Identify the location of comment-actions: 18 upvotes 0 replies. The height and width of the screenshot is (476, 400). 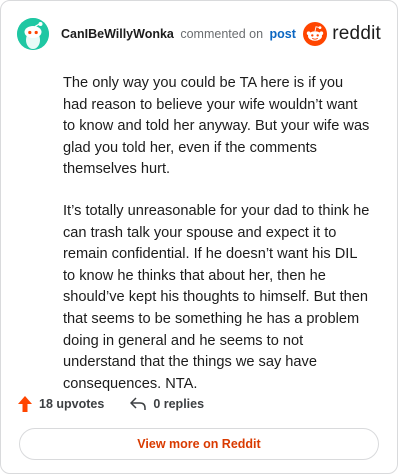
(124, 404).